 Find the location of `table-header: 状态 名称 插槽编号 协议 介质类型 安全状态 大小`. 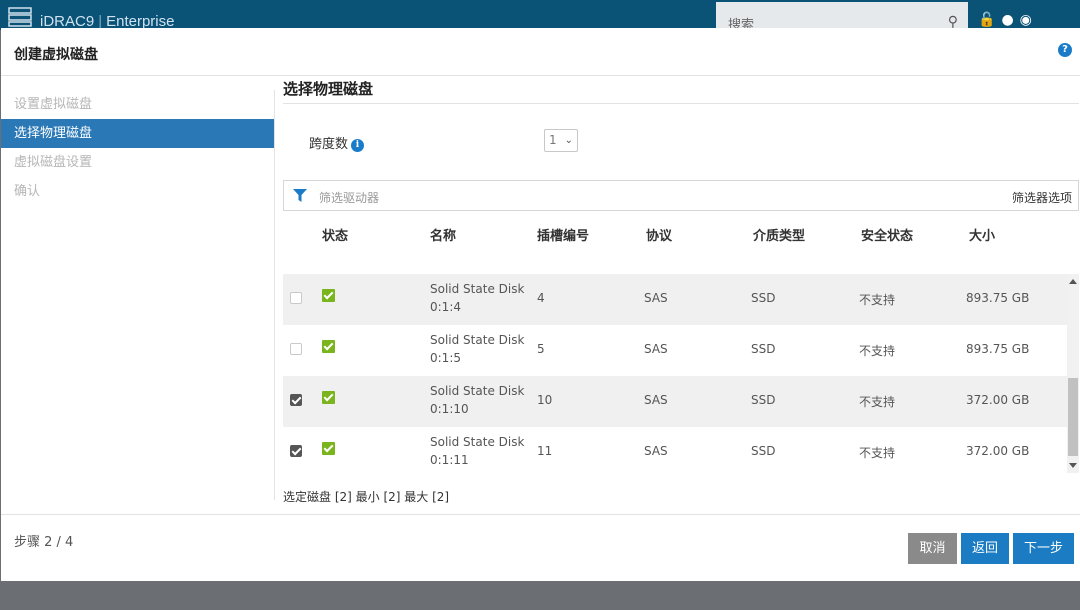

table-header: 状态 名称 插槽编号 协议 介质类型 安全状态 大小 is located at coordinates (681, 236).